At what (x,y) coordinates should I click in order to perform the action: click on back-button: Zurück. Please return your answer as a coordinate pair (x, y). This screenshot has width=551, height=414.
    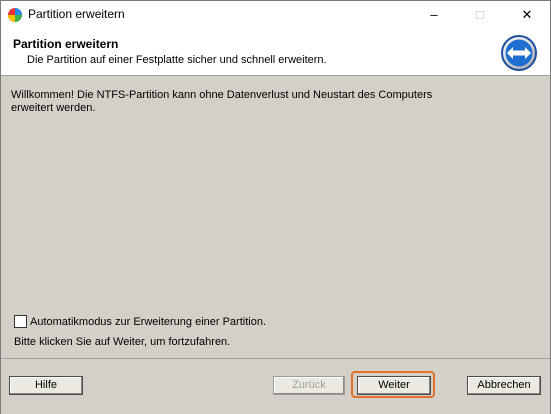
    Looking at the image, I should click on (309, 385).